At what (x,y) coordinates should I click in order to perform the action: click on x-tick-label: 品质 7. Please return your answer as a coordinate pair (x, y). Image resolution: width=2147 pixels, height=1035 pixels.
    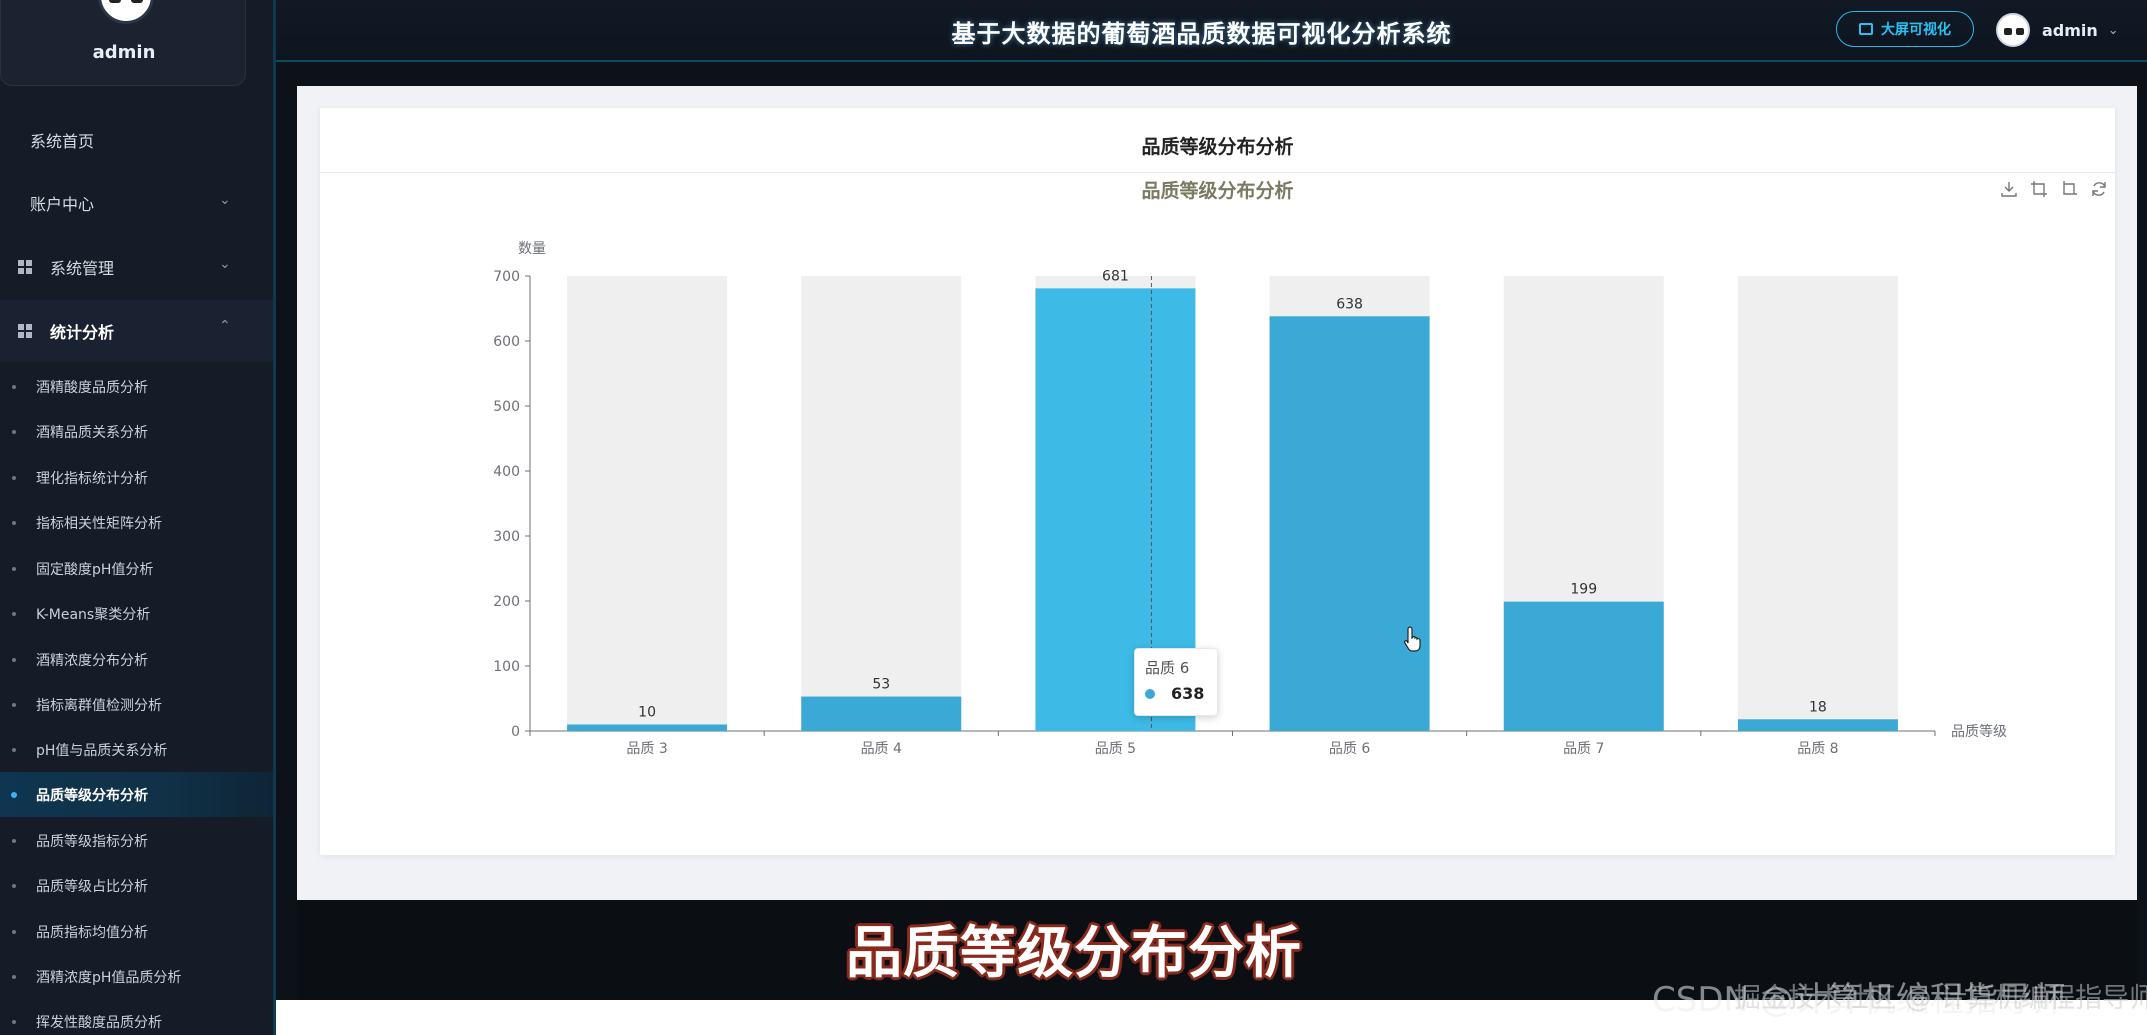
    Looking at the image, I should click on (1583, 749).